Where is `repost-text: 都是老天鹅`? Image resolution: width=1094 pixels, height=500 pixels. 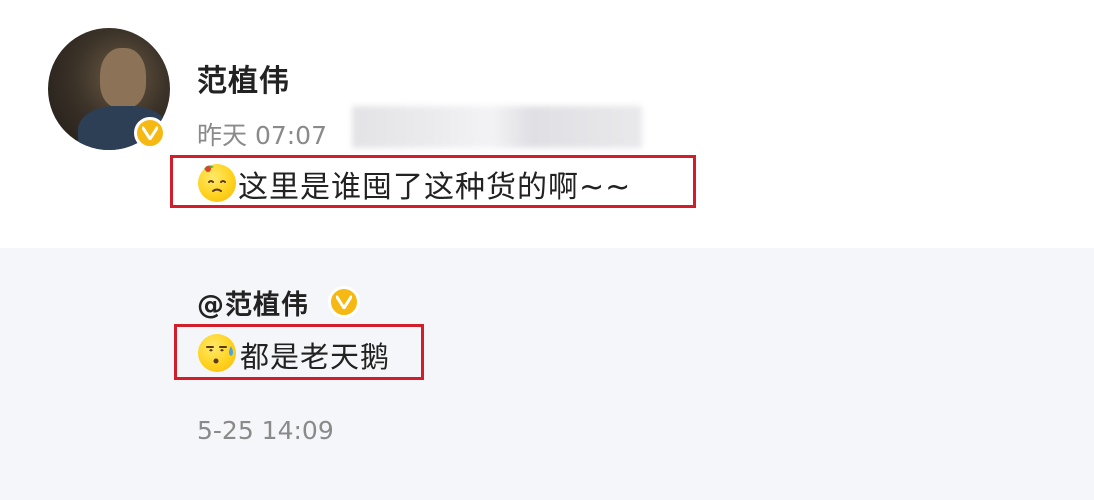 repost-text: 都是老天鹅 is located at coordinates (315, 357).